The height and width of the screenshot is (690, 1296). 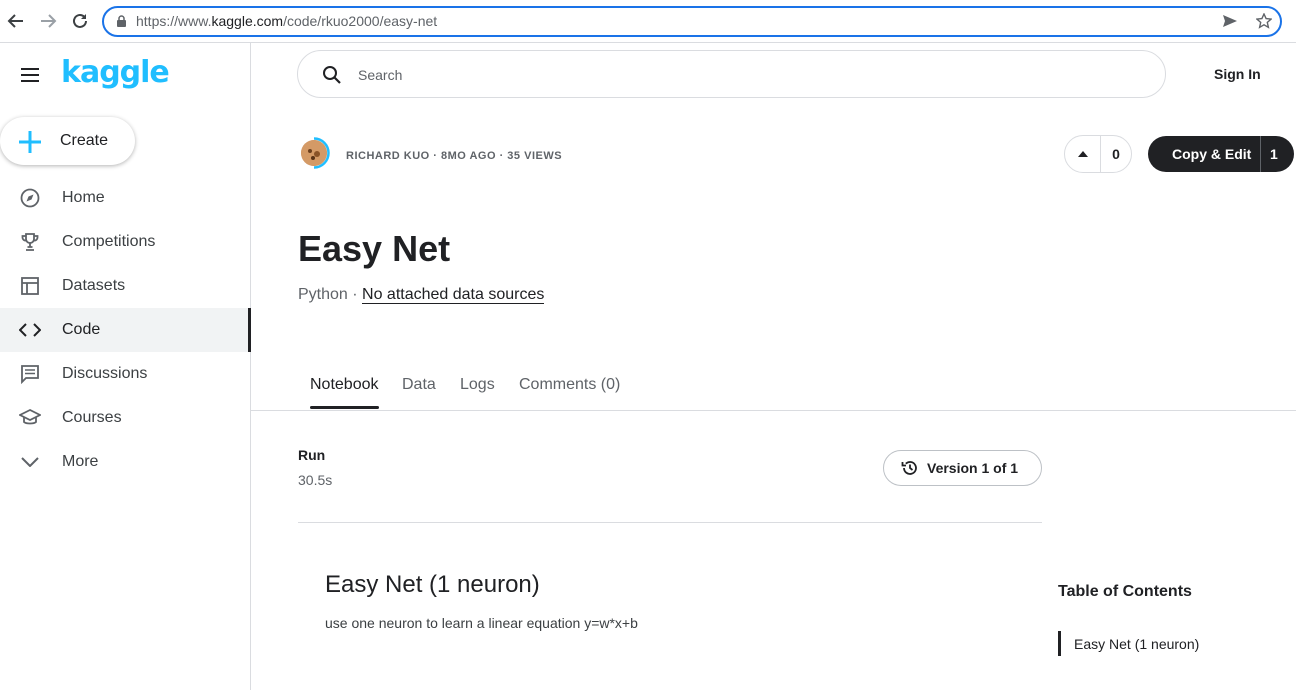 What do you see at coordinates (344, 385) in the screenshot?
I see `tab-notebook: Notebook` at bounding box center [344, 385].